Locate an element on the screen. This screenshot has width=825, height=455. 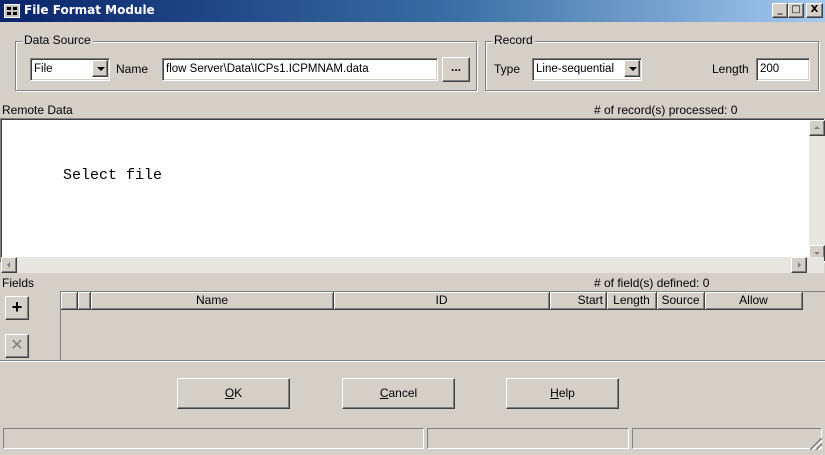
app-icon is located at coordinates (12, 11).